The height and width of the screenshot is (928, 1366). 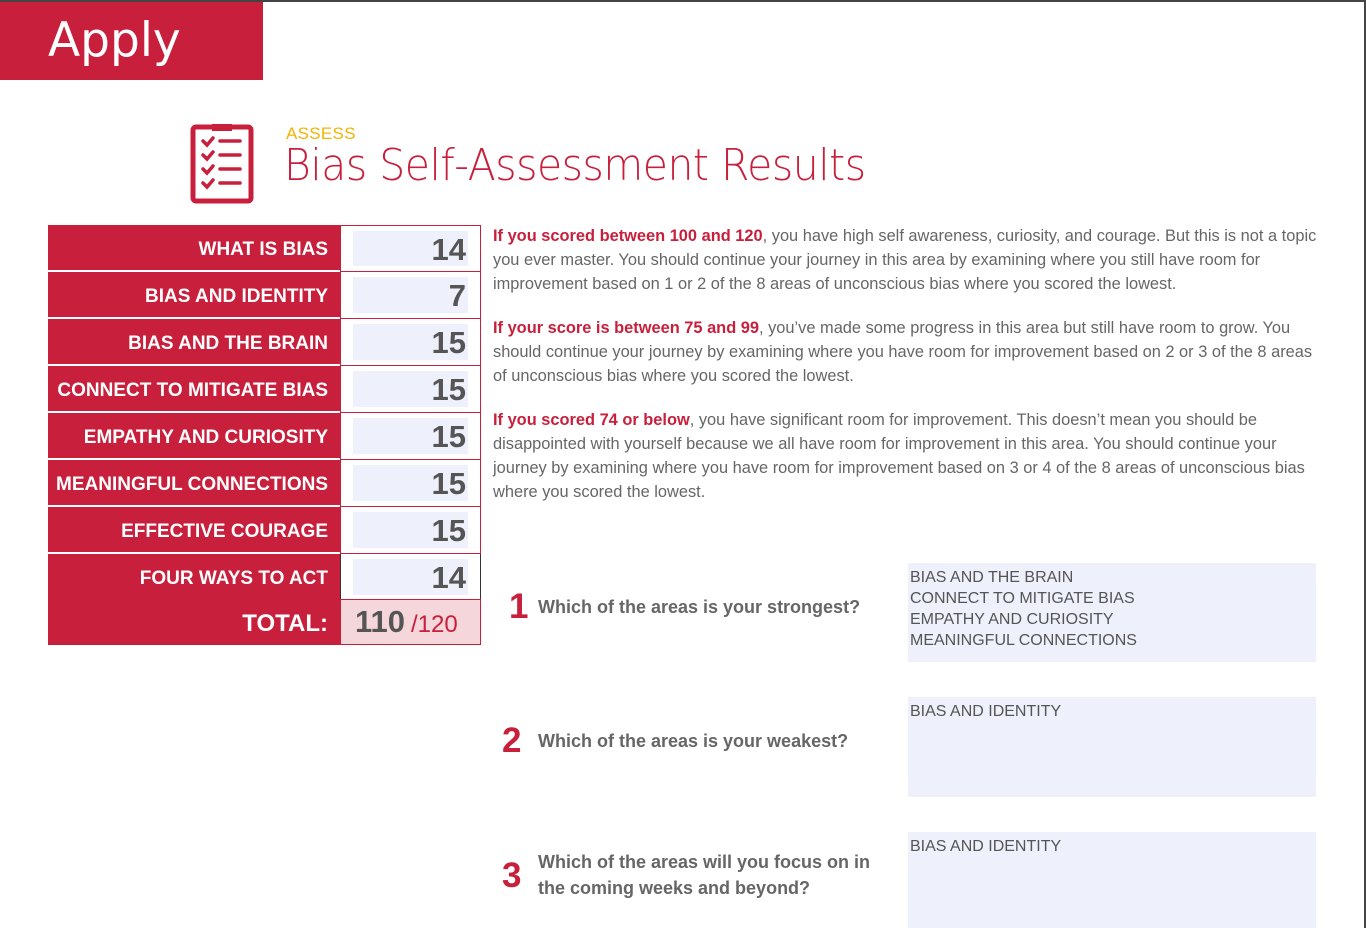 I want to click on score-category-label: EFFECTIVE COURAGE, so click(x=194, y=529).